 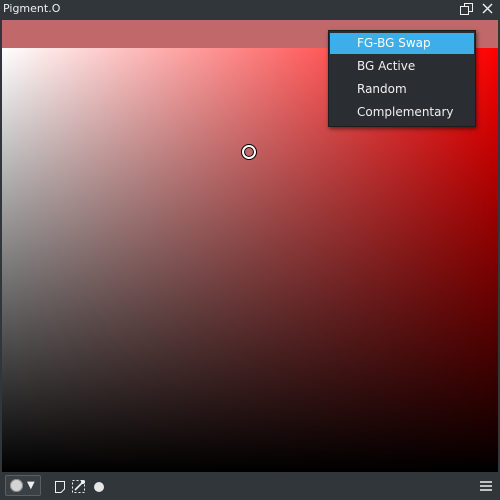 I want to click on eyedropper-selection-icon, so click(x=79, y=486).